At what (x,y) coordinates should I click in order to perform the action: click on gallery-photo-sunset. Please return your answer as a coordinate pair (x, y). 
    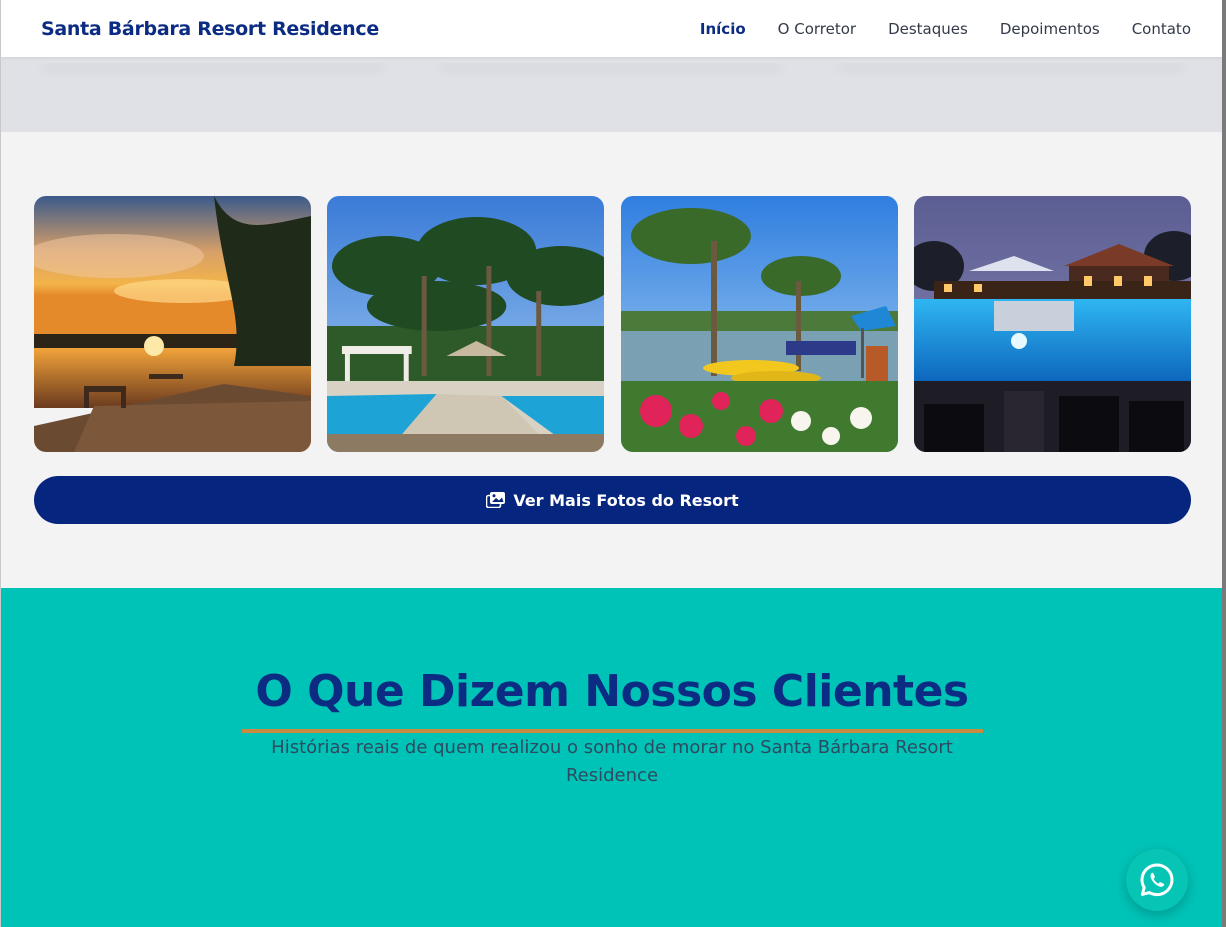
    Looking at the image, I should click on (172, 324).